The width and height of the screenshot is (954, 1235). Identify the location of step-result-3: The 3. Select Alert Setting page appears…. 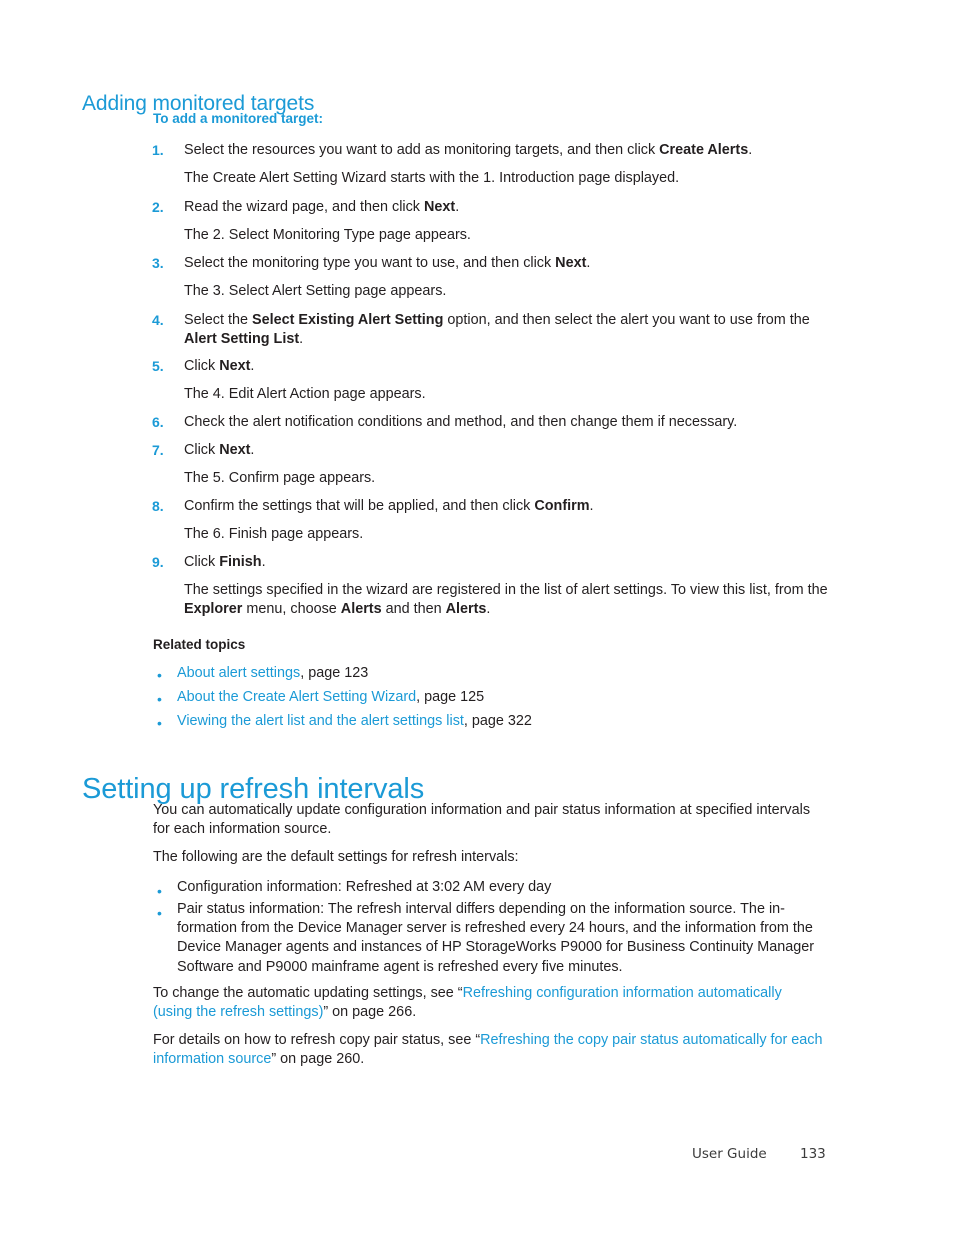
(315, 291).